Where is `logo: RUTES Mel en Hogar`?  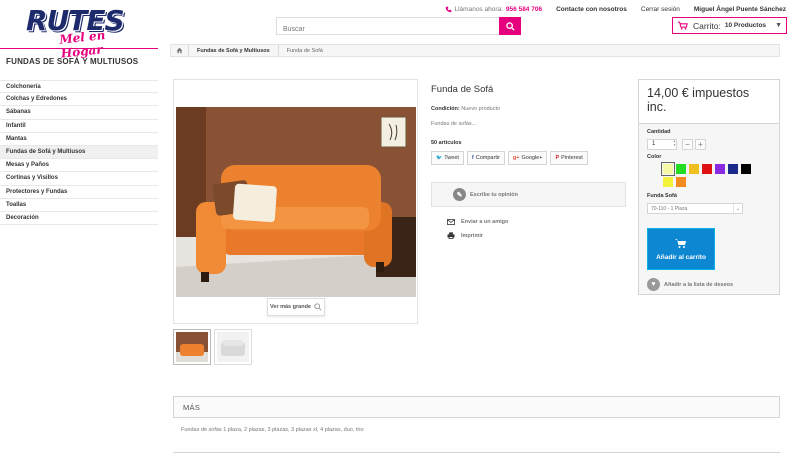
logo: RUTES Mel en Hogar is located at coordinates (78, 32).